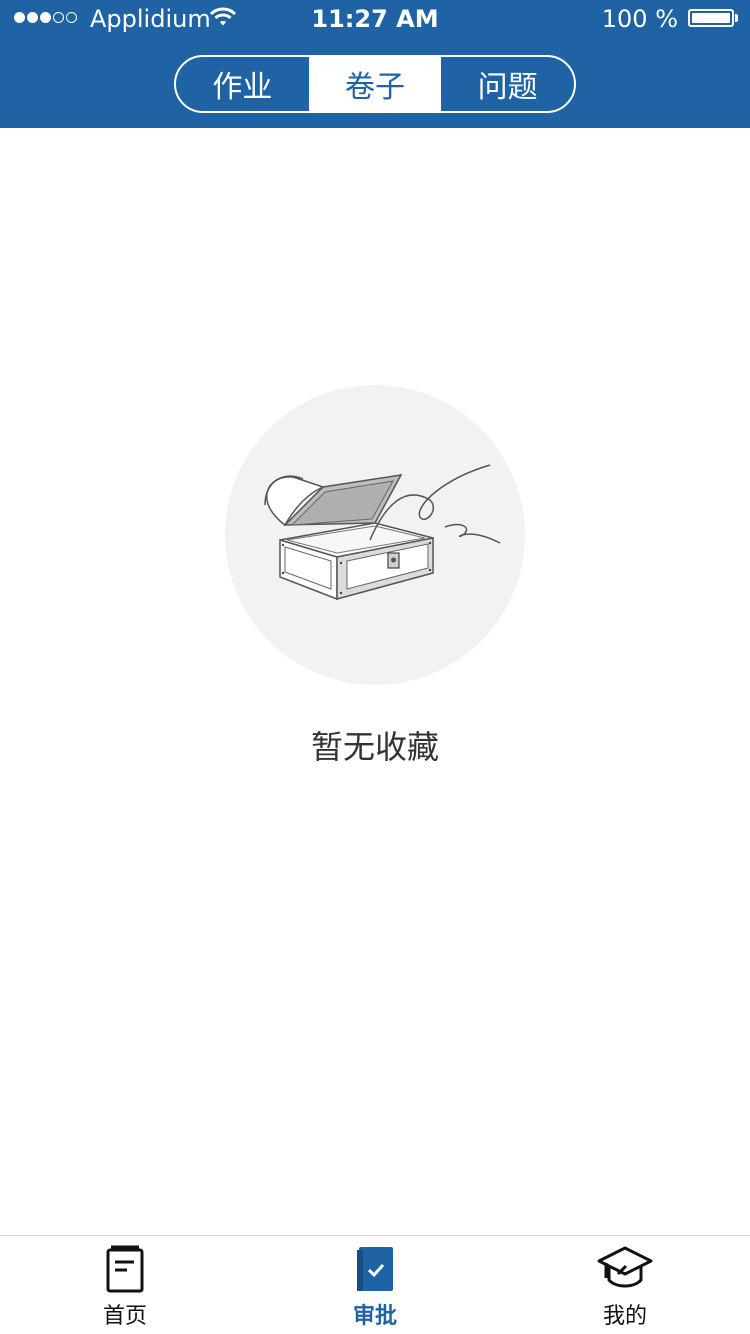 Image resolution: width=750 pixels, height=1334 pixels. I want to click on tab-bar: 首页 审批 我的, so click(375, 1284).